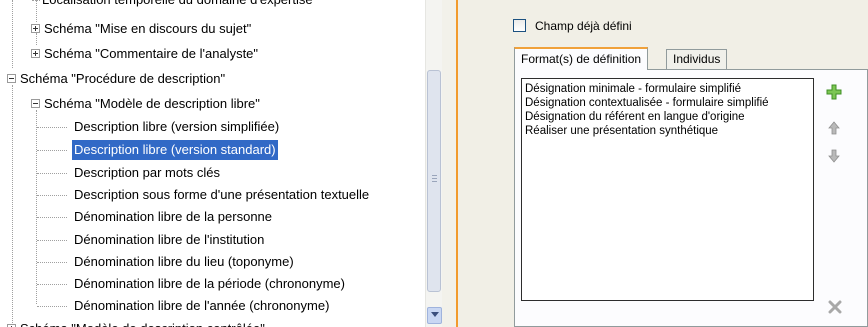 The image size is (868, 327). I want to click on tree-item-modele-description-libre: Schéma "Modèle de description libre", so click(210, 104).